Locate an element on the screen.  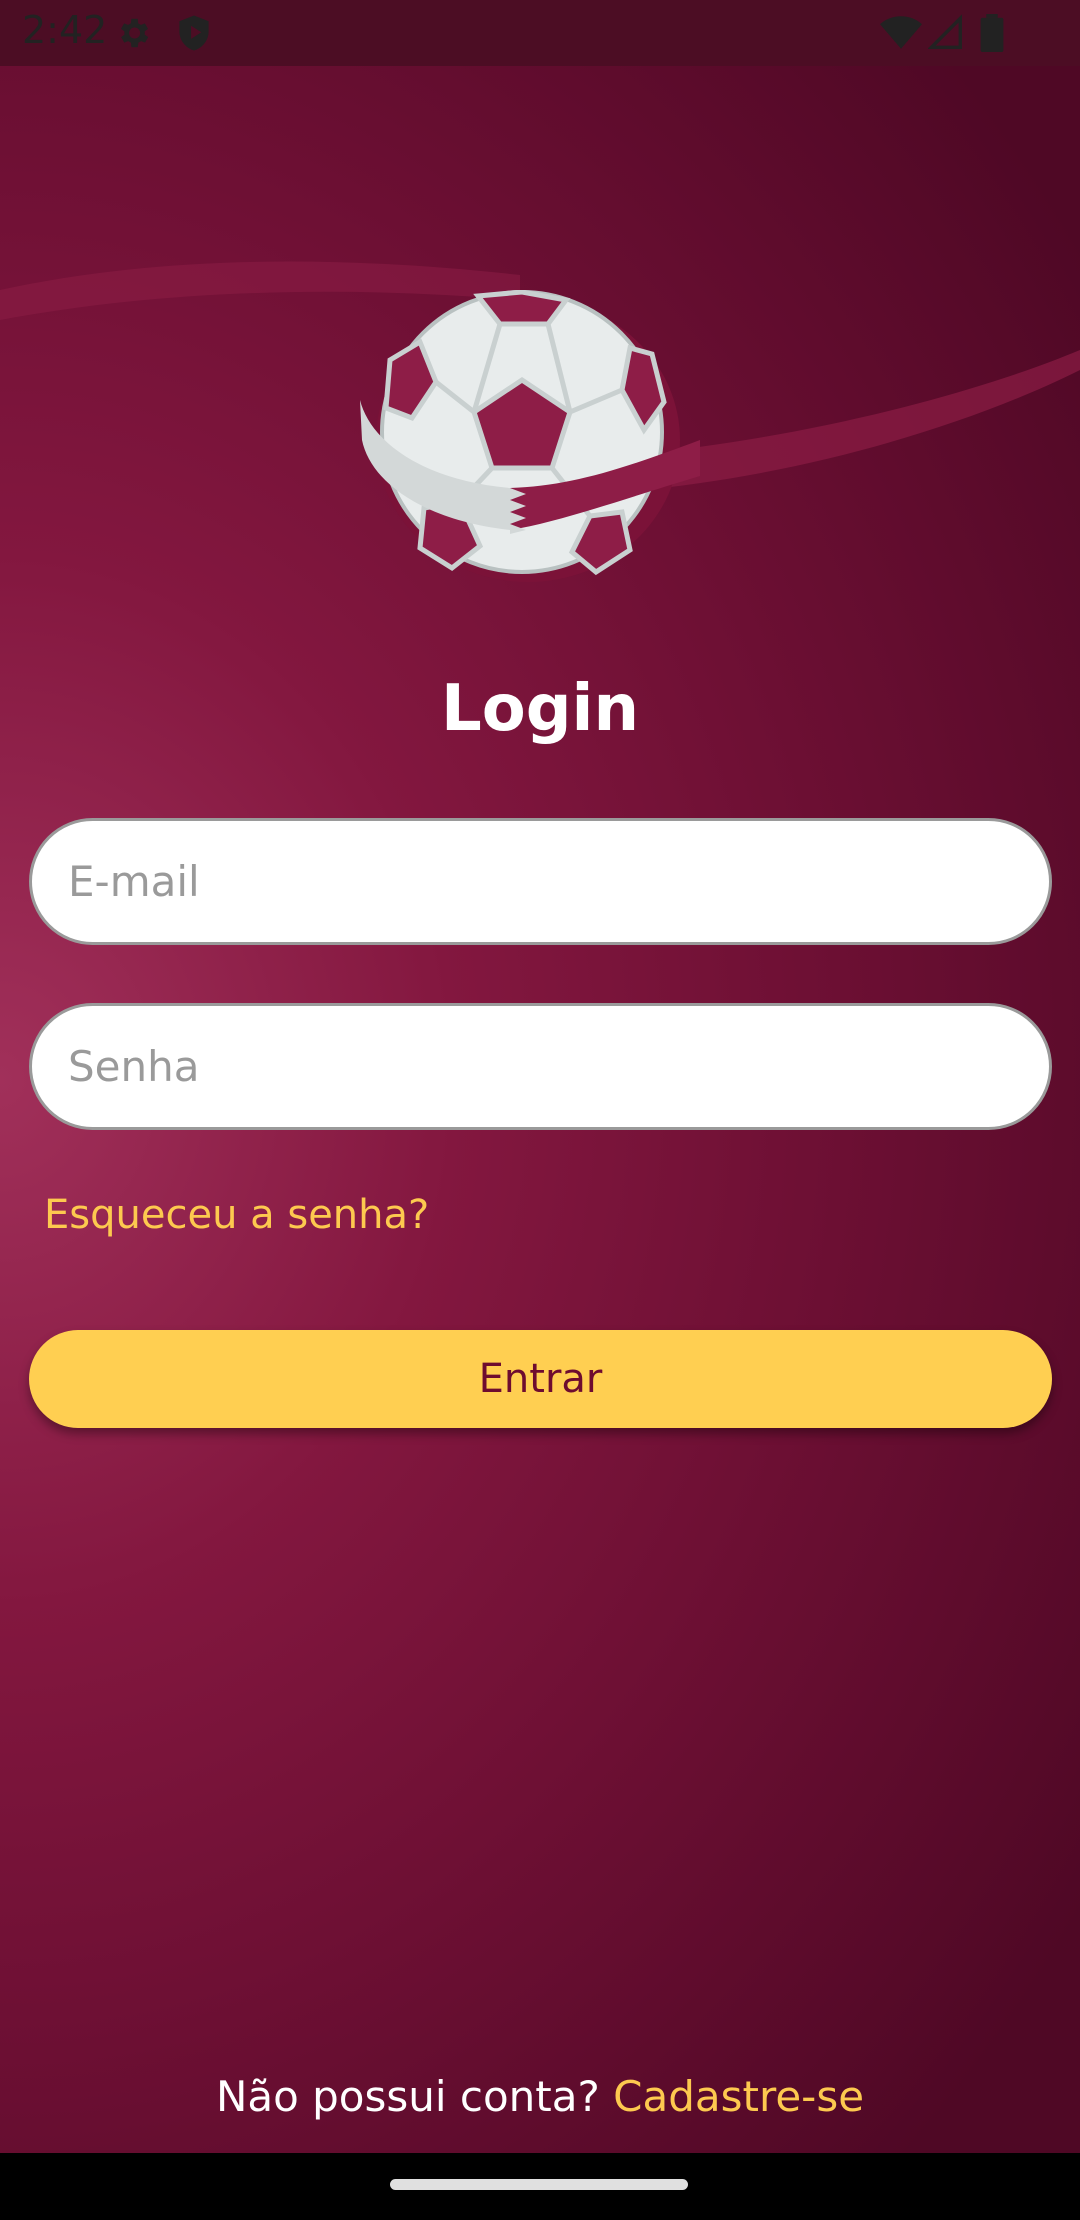
status-time: 2:42 is located at coordinates (65, 30).